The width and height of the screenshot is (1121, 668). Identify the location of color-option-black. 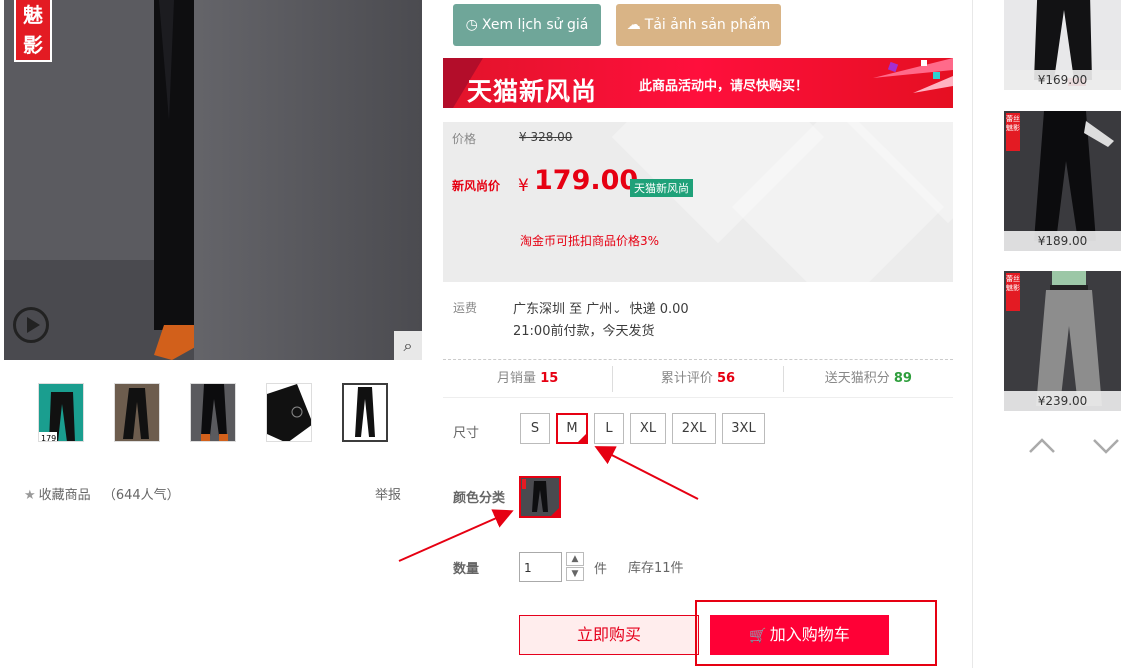
(540, 497).